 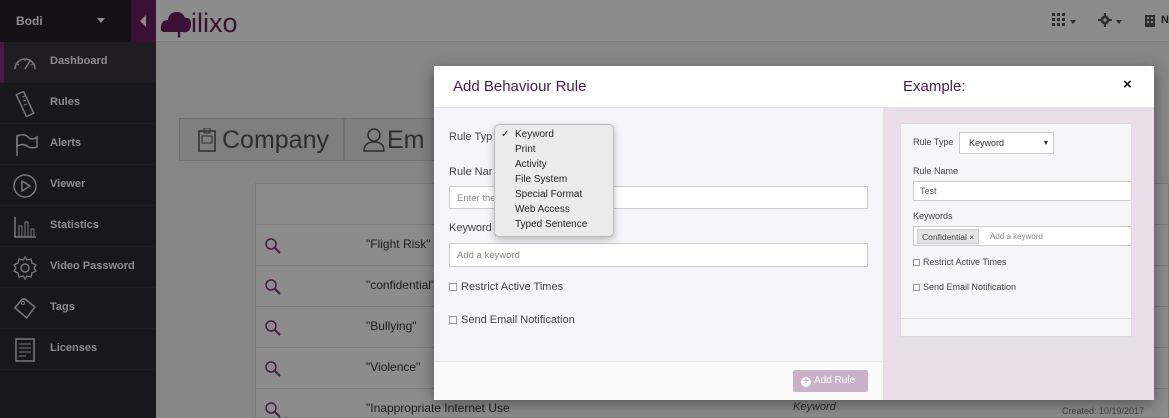 I want to click on example-header: Example: ×, so click(x=1018, y=87).